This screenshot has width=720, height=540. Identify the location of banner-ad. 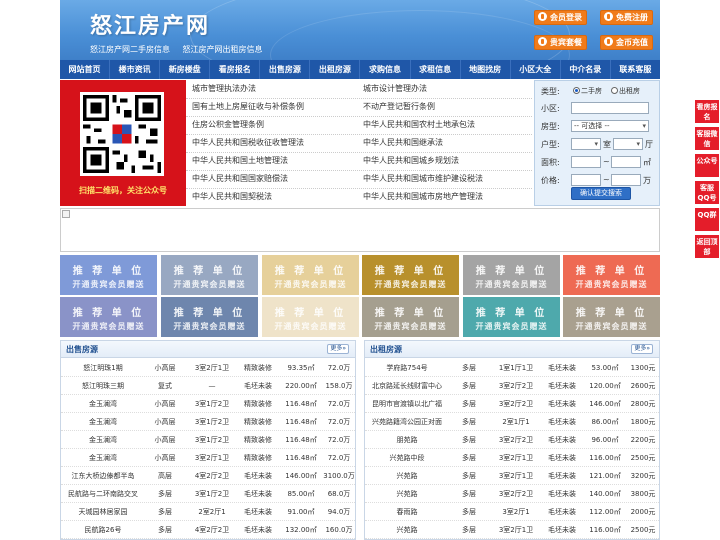
(360, 230).